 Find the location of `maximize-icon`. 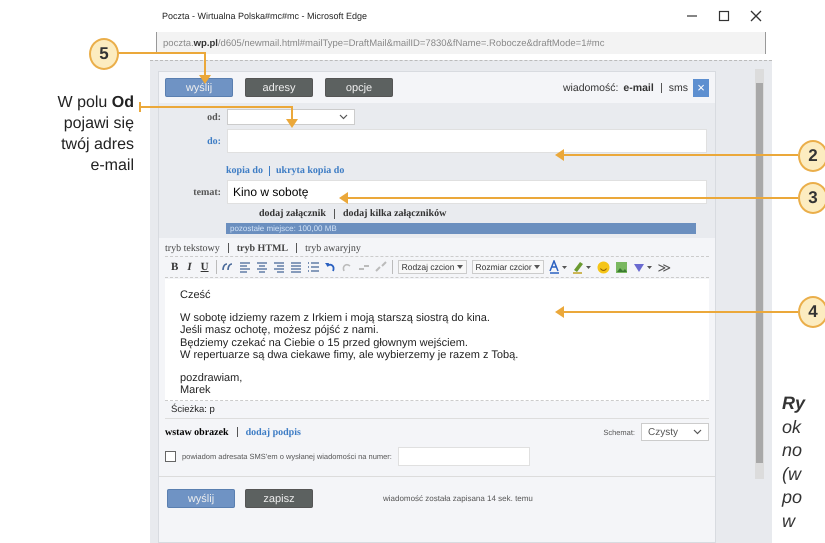

maximize-icon is located at coordinates (724, 16).